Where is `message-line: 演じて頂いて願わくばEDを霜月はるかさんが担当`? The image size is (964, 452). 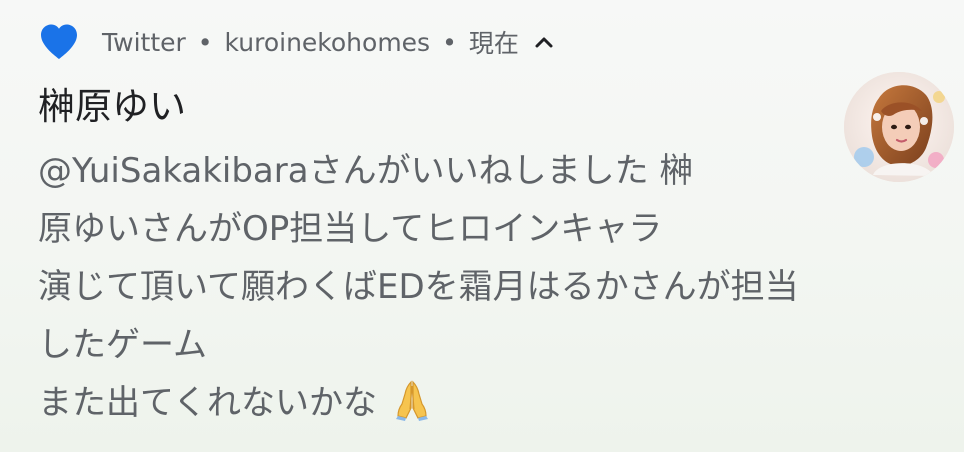 message-line: 演じて頂いて願わくばEDを霜月はるかさんが担当 is located at coordinates (418, 287).